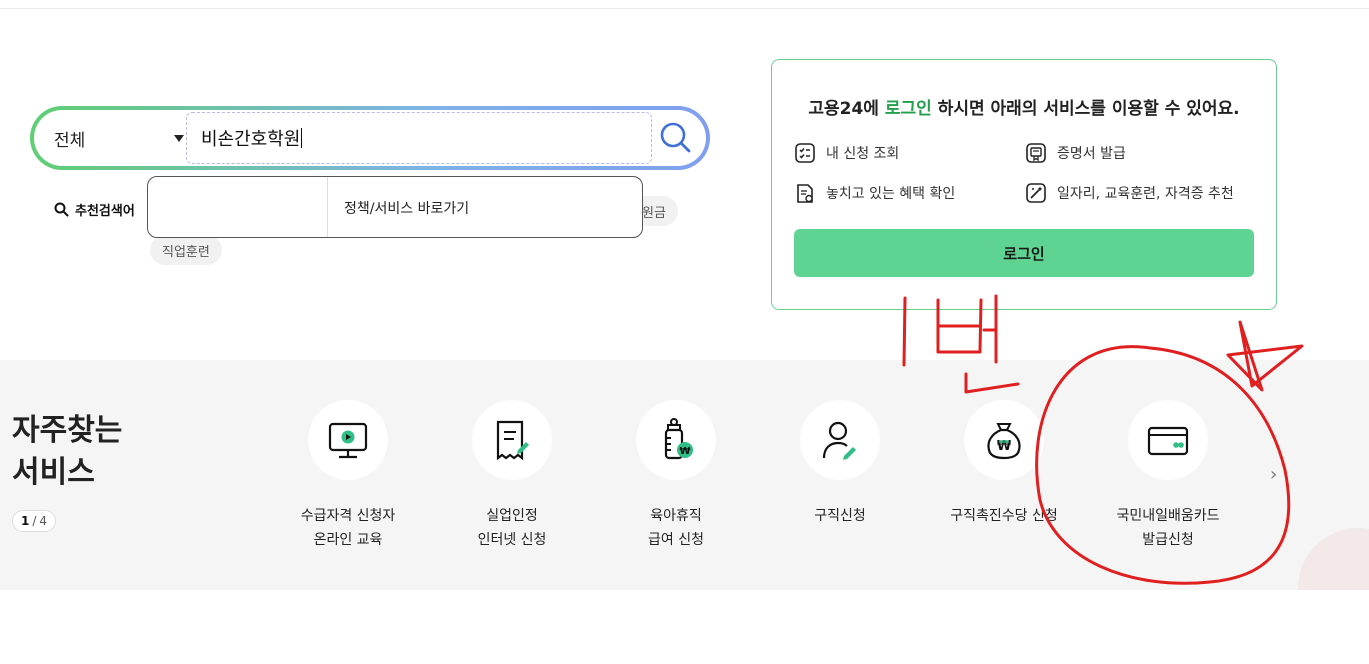 This screenshot has height=664, width=1369. I want to click on service-item: 수급자격 신청자 온라인 교육, so click(348, 476).